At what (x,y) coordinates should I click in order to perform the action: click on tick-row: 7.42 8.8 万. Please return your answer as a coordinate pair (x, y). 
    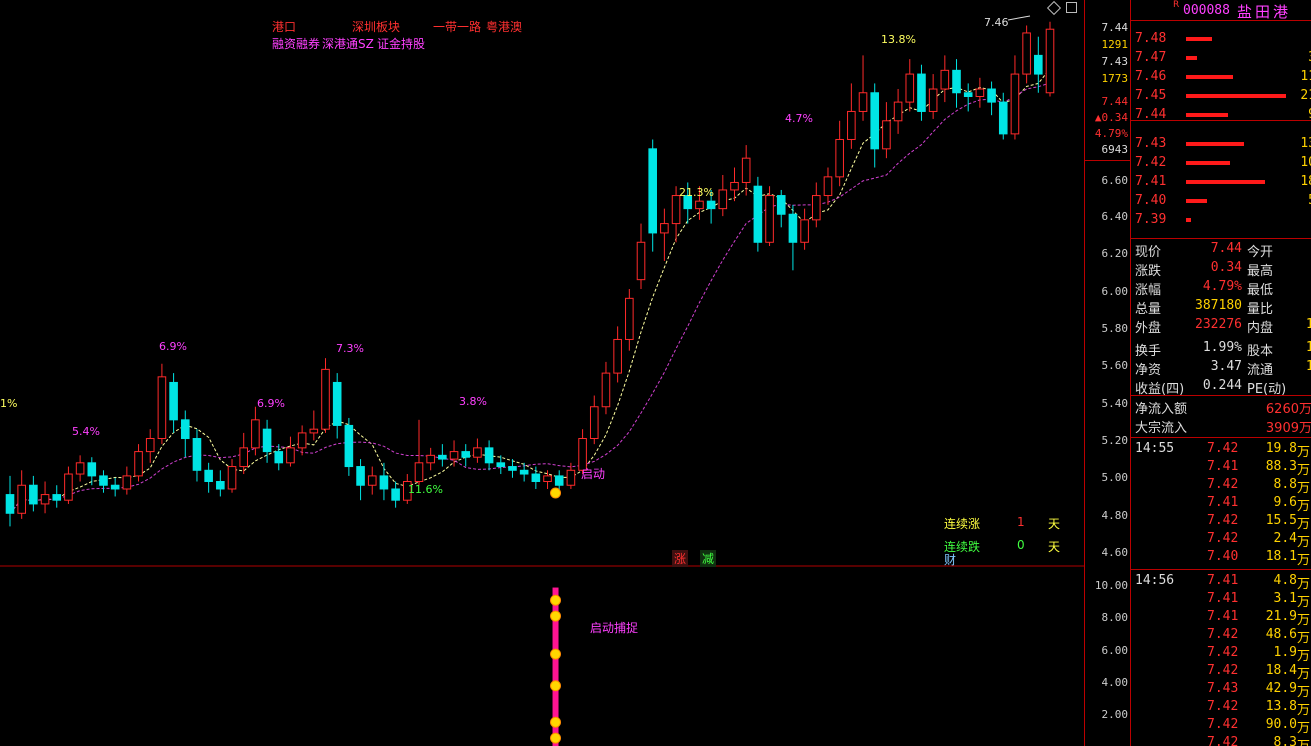
    Looking at the image, I should click on (1221, 486).